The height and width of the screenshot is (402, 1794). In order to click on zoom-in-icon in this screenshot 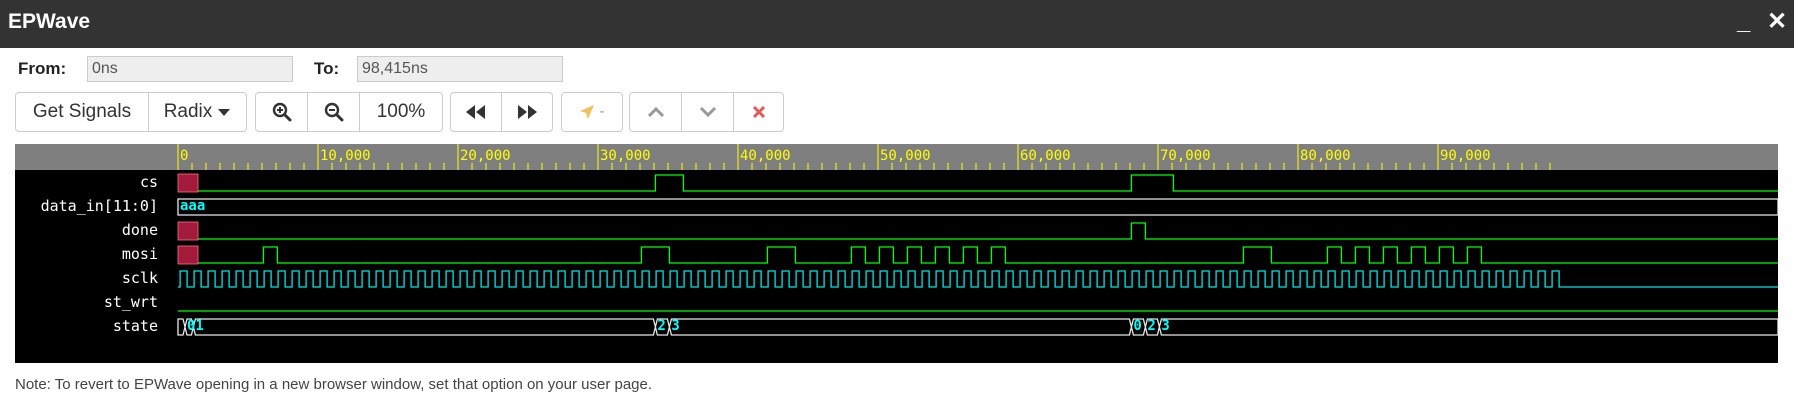, I will do `click(281, 112)`.